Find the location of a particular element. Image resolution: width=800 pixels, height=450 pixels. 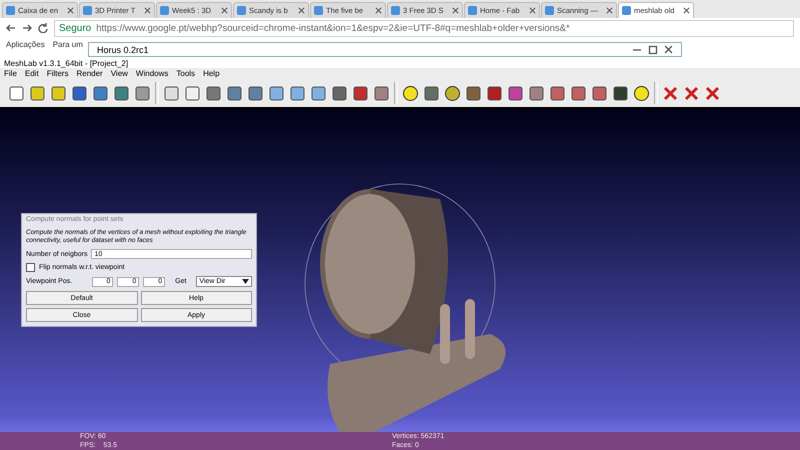

bookmark-link: Aplicações is located at coordinates (25, 44).